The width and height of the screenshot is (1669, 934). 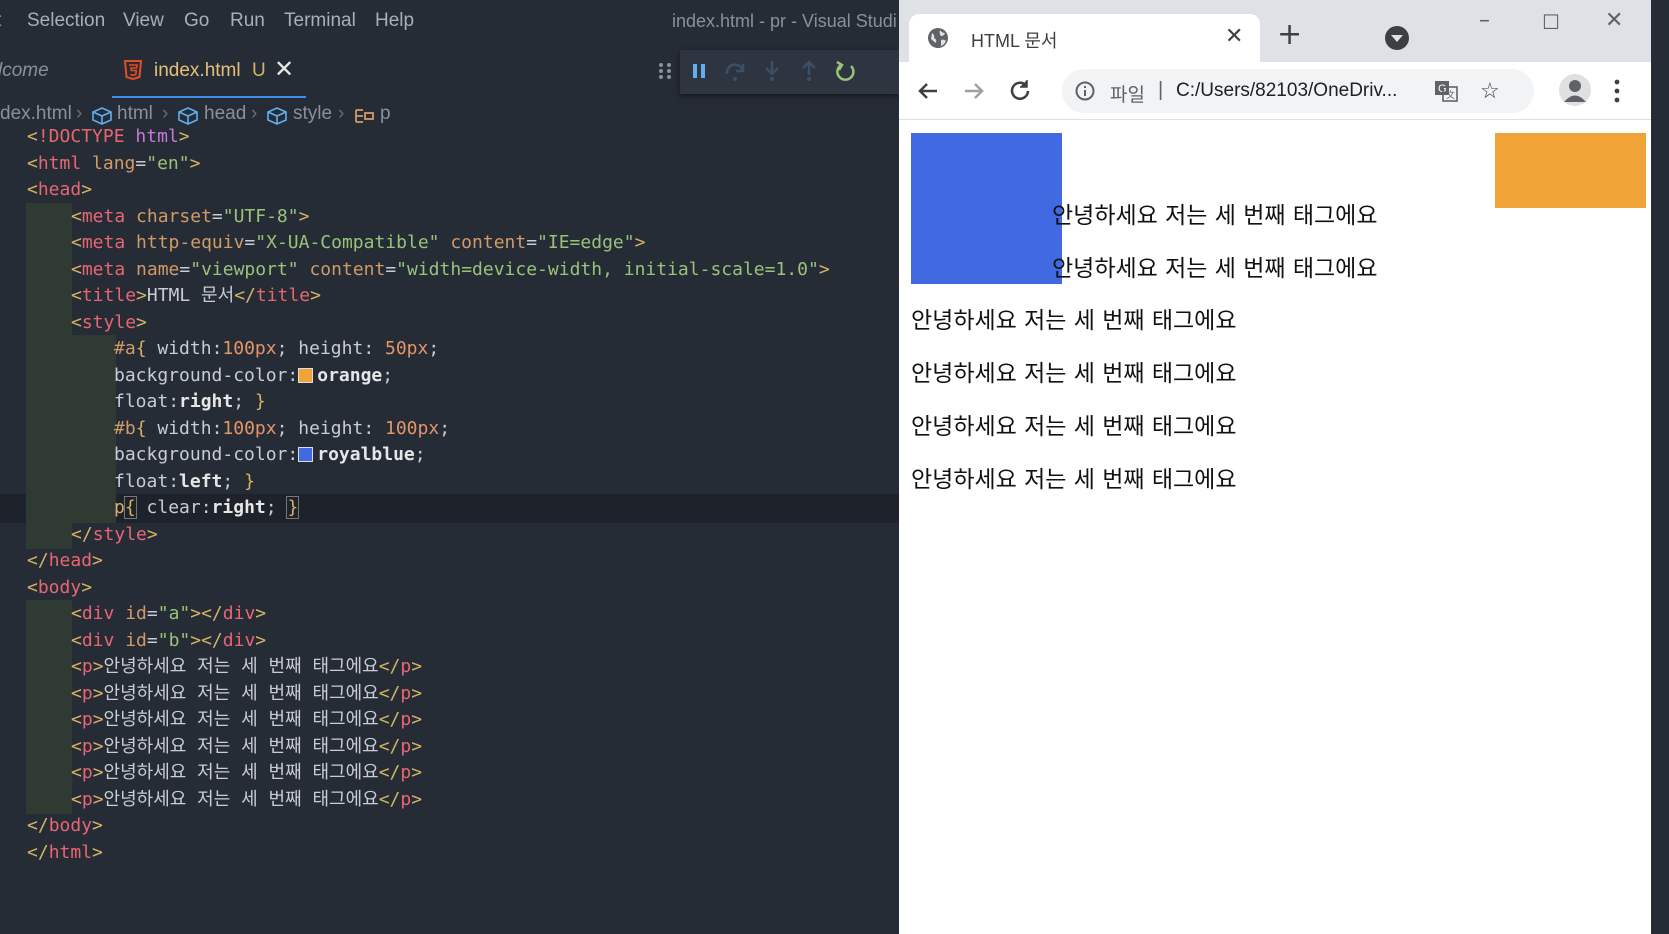 What do you see at coordinates (0, 21) in the screenshot?
I see `menu-edit: t` at bounding box center [0, 21].